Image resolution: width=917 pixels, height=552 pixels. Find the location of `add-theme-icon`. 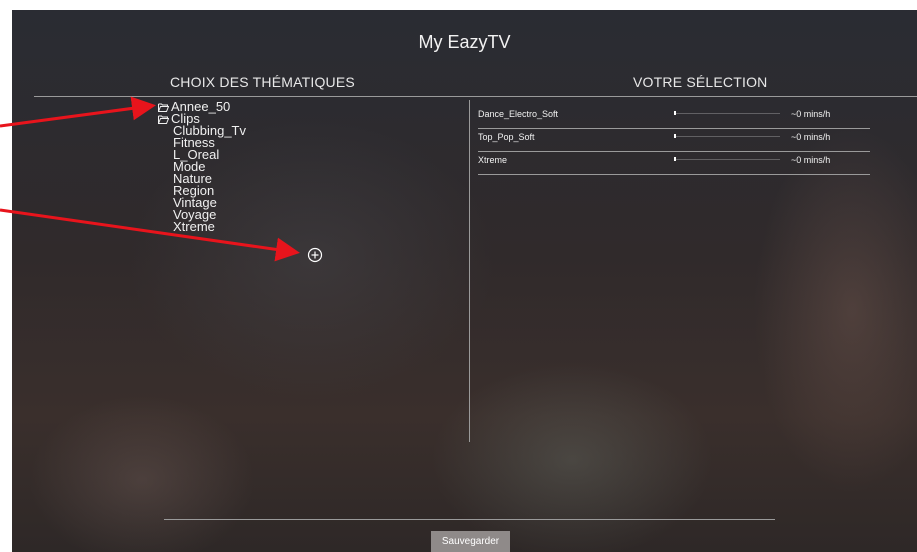

add-theme-icon is located at coordinates (315, 257).